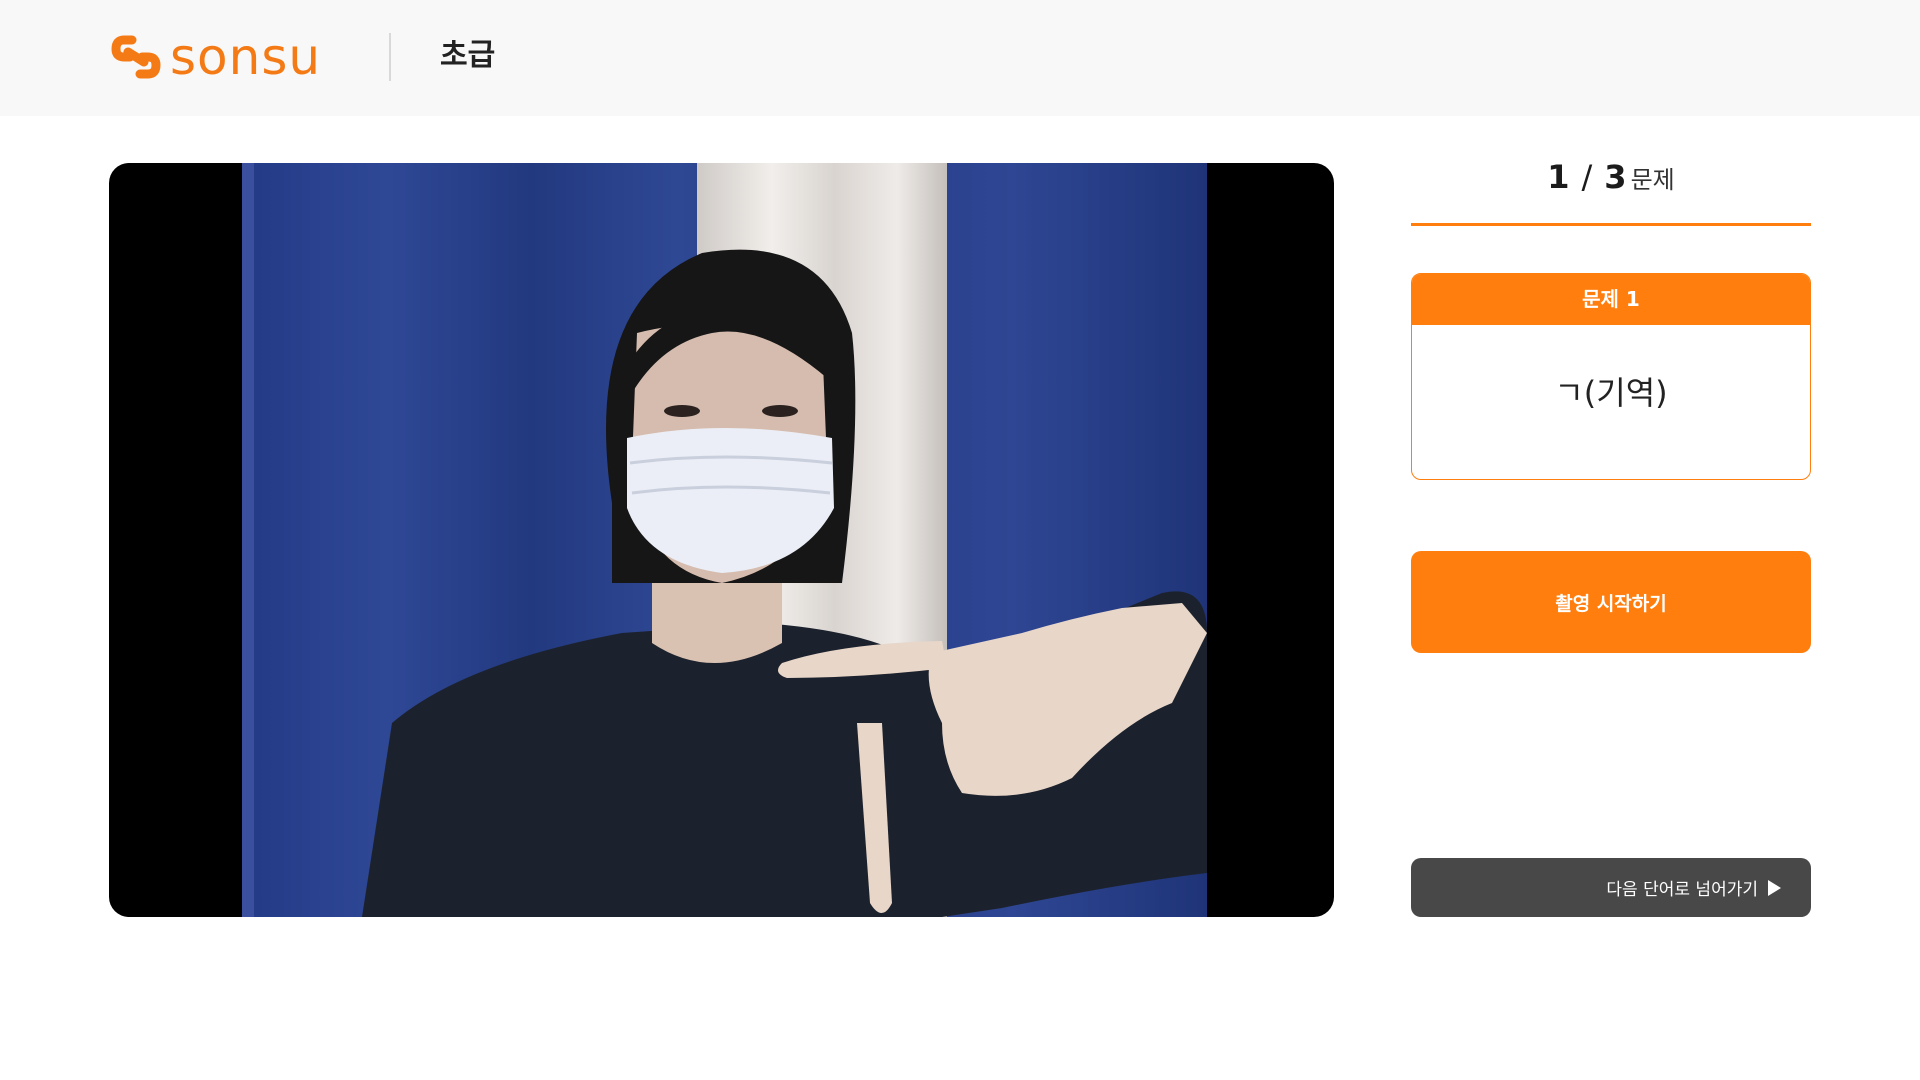 The image size is (1920, 1080). What do you see at coordinates (1652, 180) in the screenshot?
I see `progress-unit: 문제` at bounding box center [1652, 180].